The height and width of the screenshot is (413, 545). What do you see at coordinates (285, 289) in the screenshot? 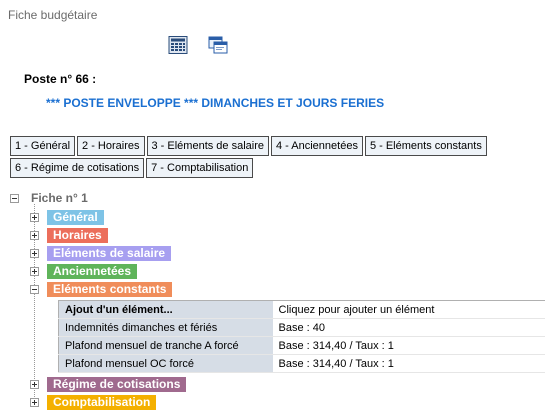
I see `tree-node-elements-constants: Eléments constants` at bounding box center [285, 289].